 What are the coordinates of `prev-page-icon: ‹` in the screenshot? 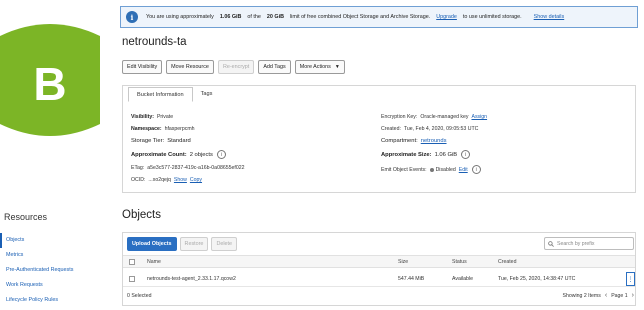 It's located at (606, 295).